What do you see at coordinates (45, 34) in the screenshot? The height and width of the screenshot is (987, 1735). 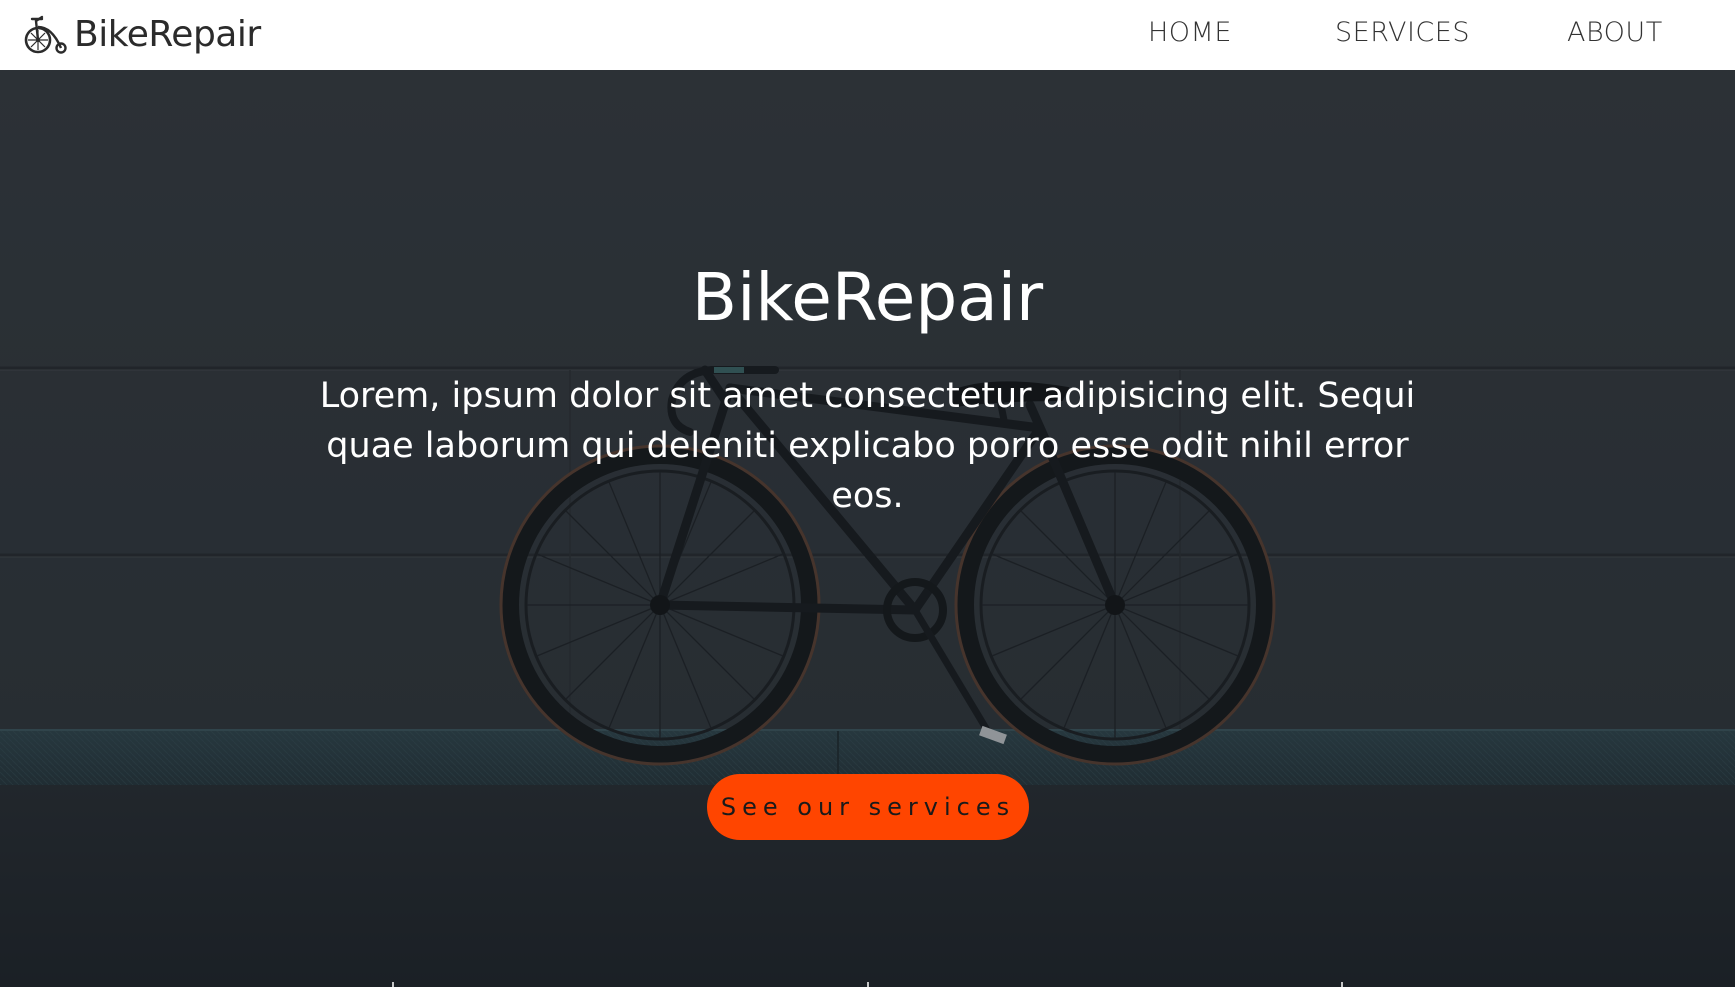 I see `penny-farthing-bicycle-icon` at bounding box center [45, 34].